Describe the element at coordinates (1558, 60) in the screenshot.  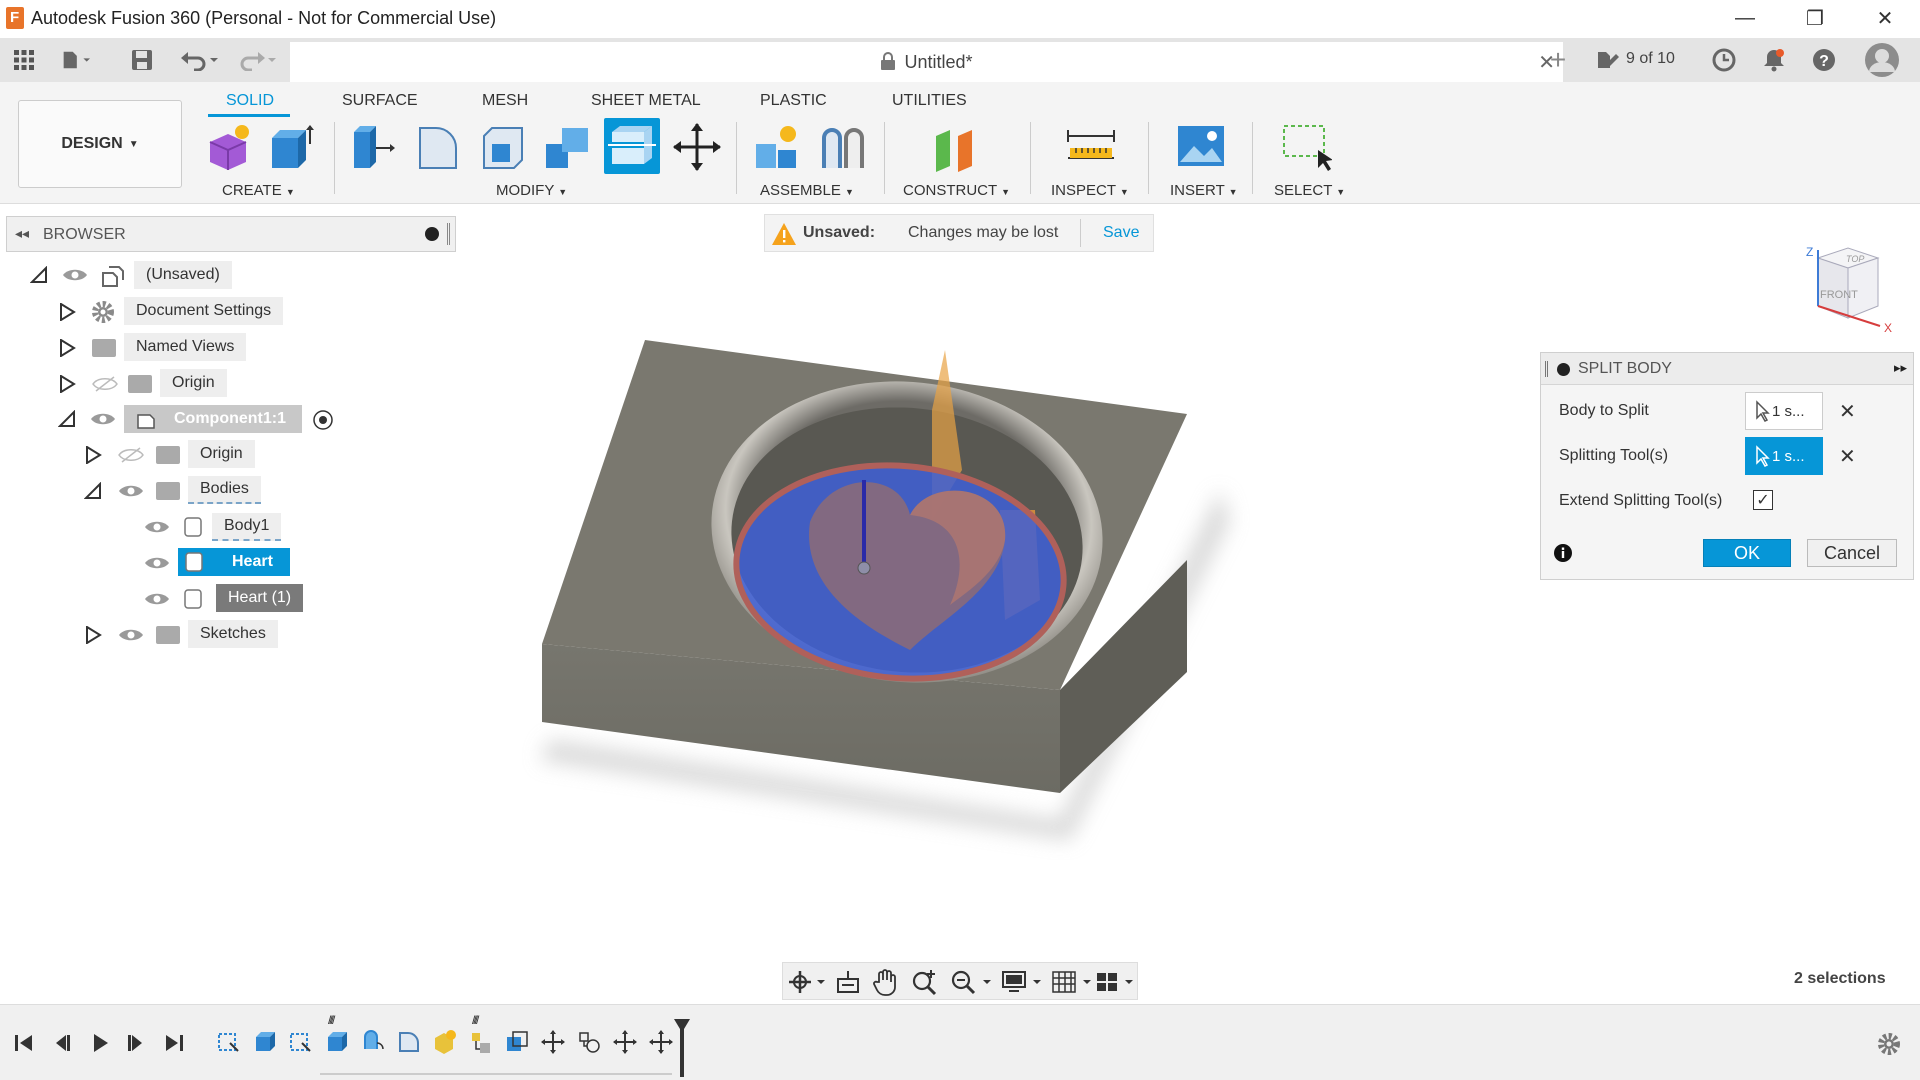
I see `new-tab-icon: +` at that location.